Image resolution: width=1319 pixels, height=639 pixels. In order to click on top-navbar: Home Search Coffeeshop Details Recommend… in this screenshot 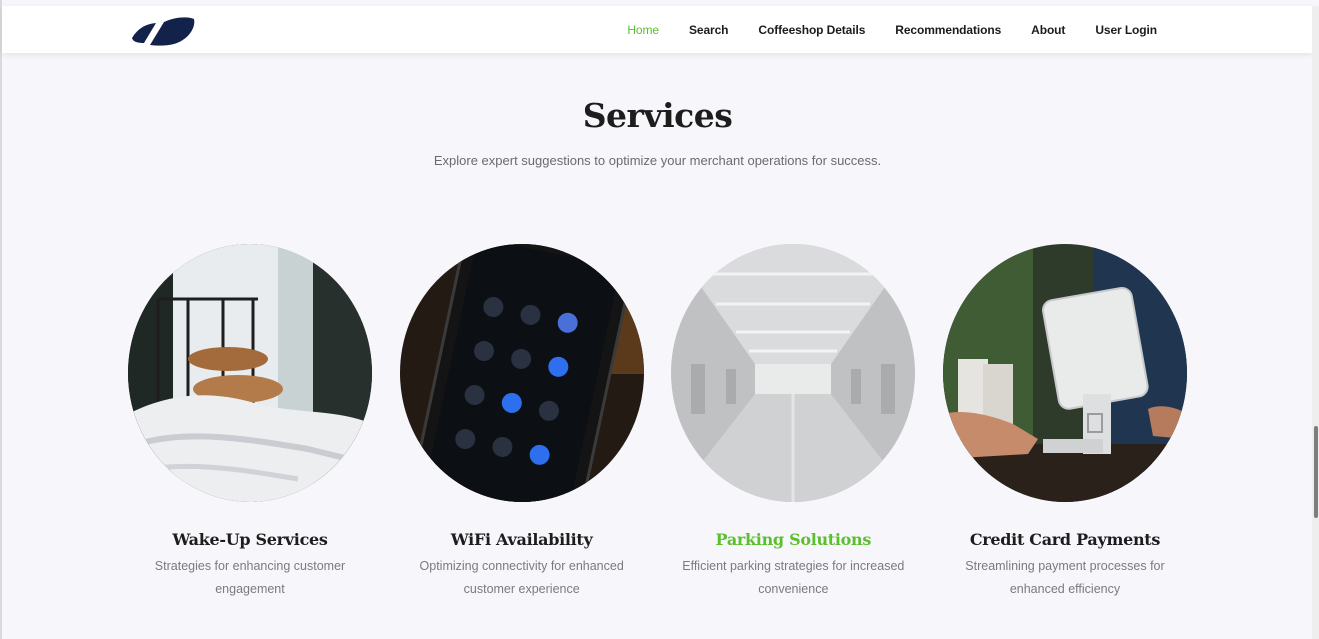, I will do `click(657, 29)`.